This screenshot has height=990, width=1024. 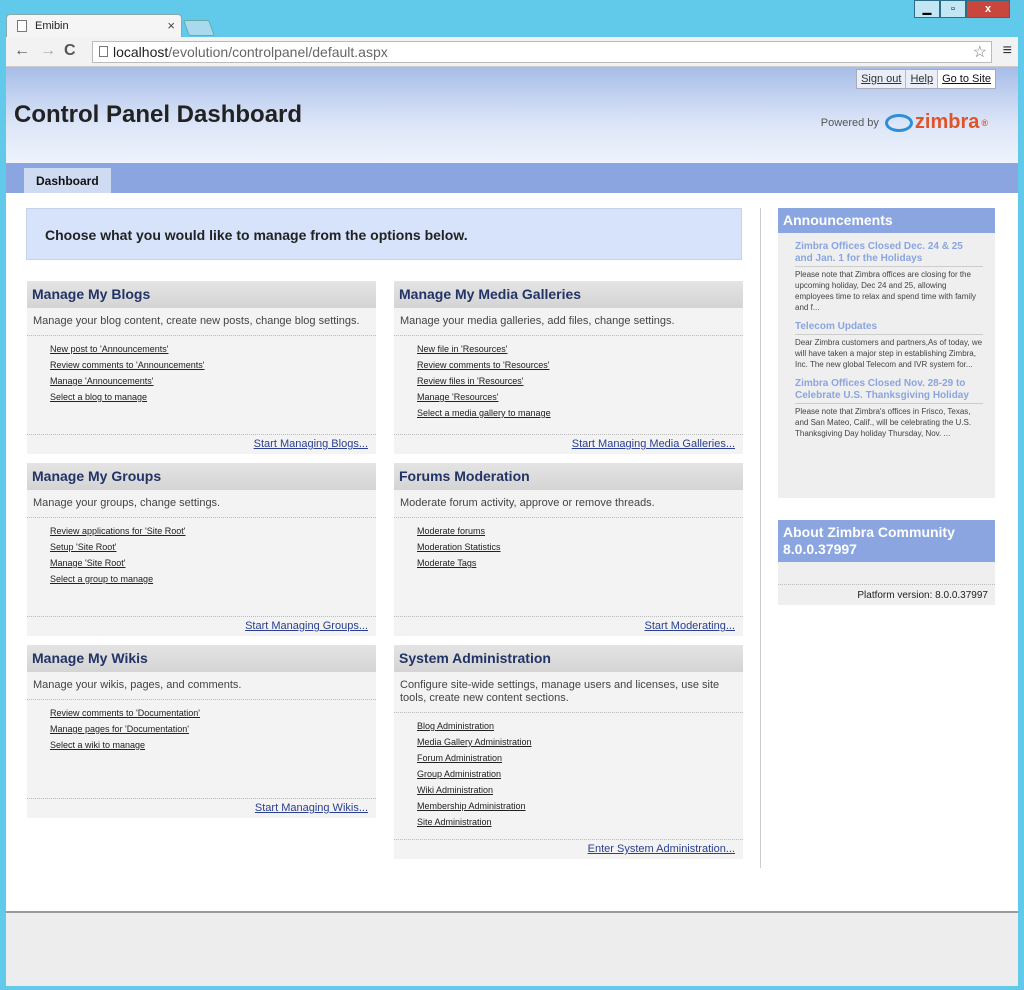 What do you see at coordinates (98, 397) in the screenshot?
I see `card-link: Select a blog to manage` at bounding box center [98, 397].